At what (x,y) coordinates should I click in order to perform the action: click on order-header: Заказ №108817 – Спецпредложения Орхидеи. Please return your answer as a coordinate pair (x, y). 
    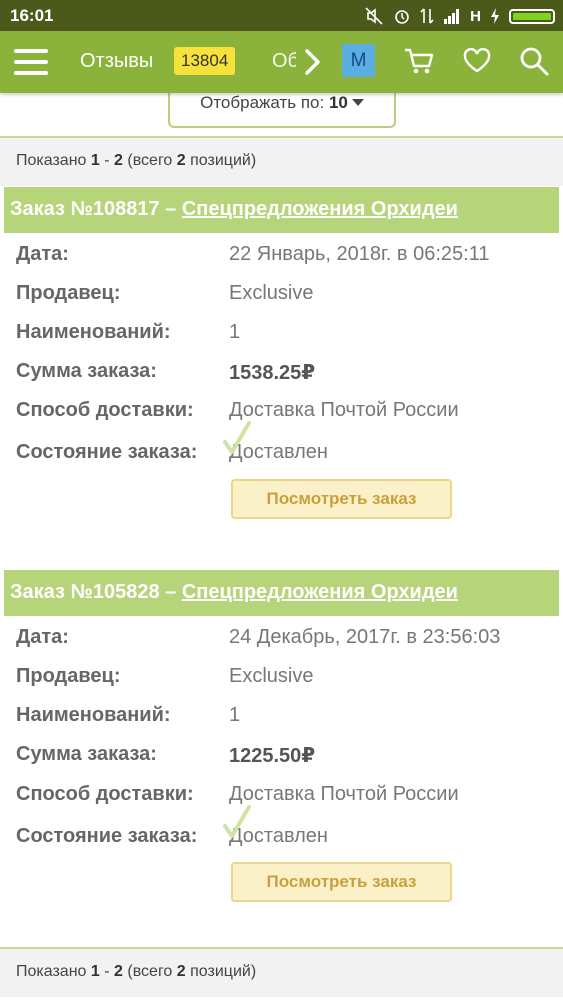
    Looking at the image, I should click on (281, 210).